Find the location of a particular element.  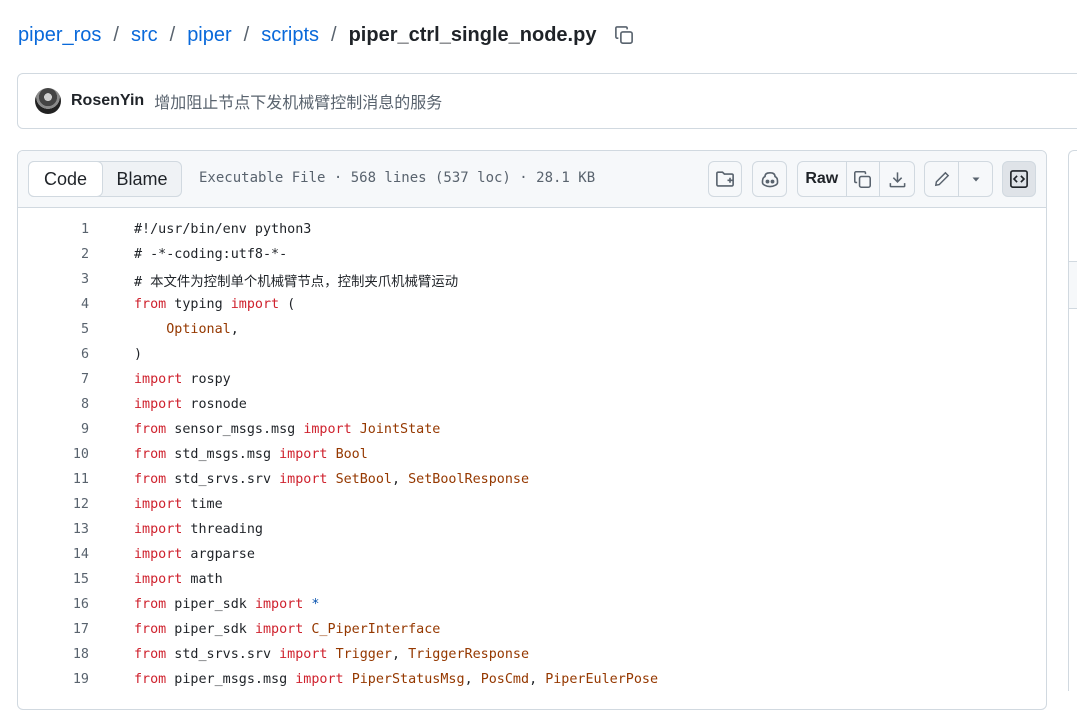

code-token: , is located at coordinates (234, 329).